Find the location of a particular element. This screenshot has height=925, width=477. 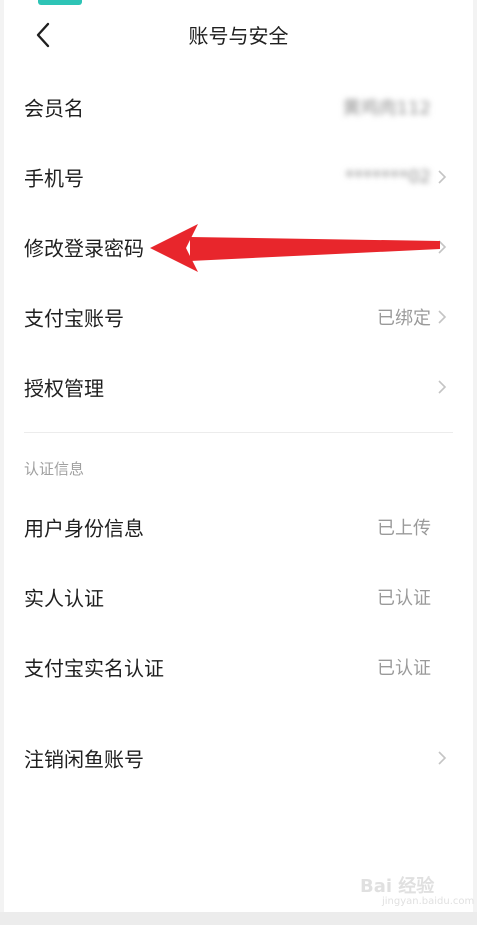

cancel-account-label: 注销闲鱼账号 is located at coordinates (84, 759).